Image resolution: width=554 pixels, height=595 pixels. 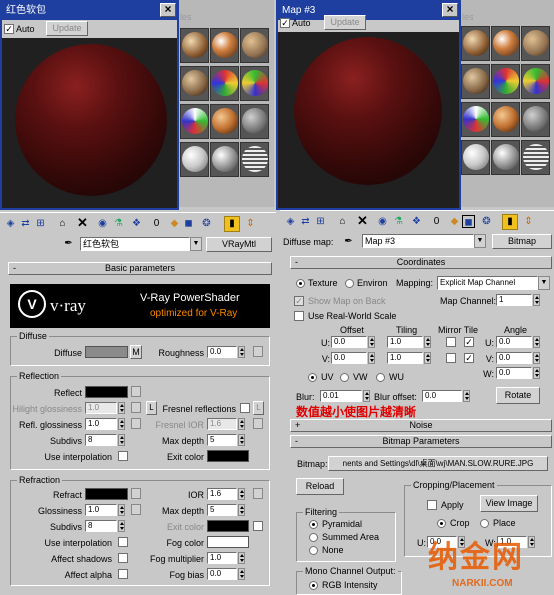 I want to click on fresnel-ior-spinner, so click(x=241, y=424).